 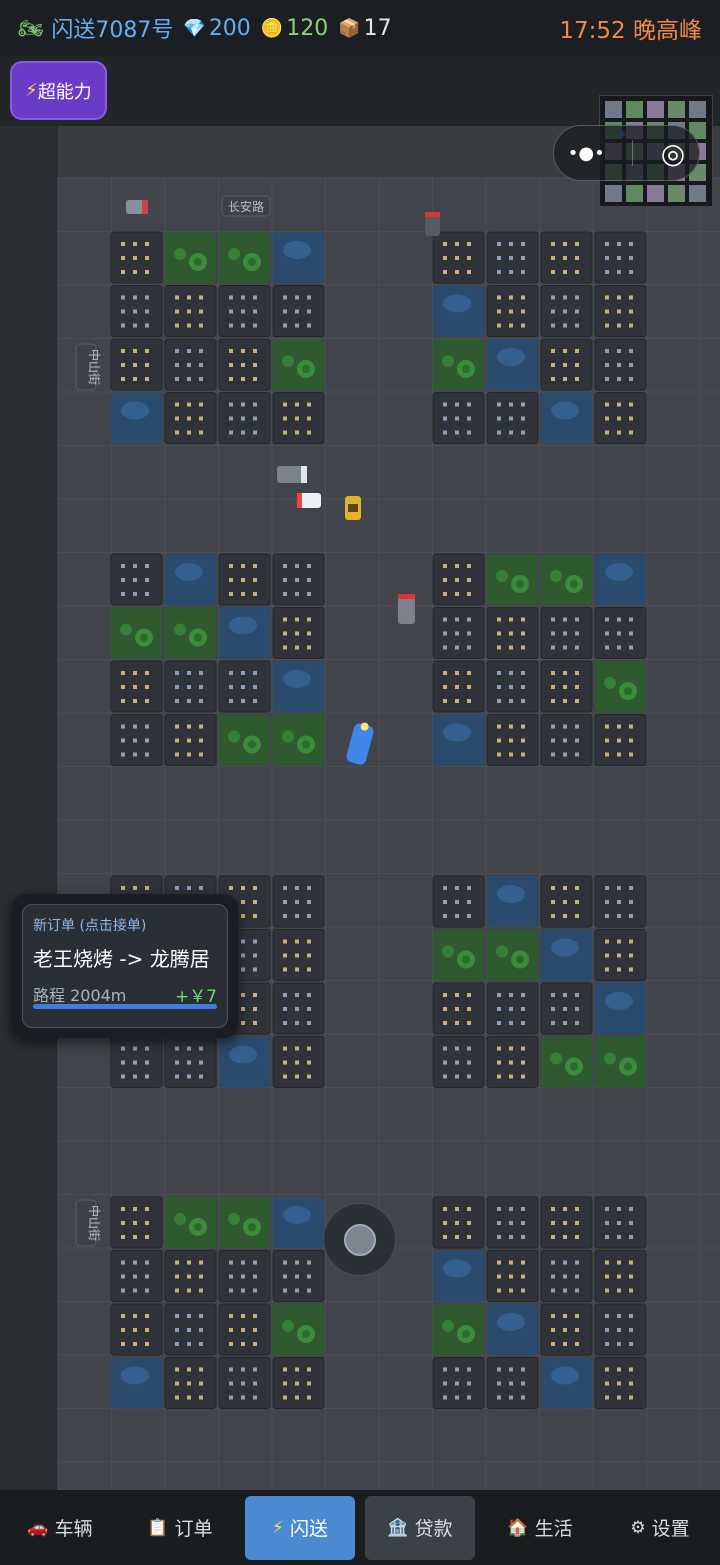 I want to click on status-bar: 🏍 闪送7087号 💎 200 🪙 120 📦 17 17:52 晚高峰, so click(x=360, y=28).